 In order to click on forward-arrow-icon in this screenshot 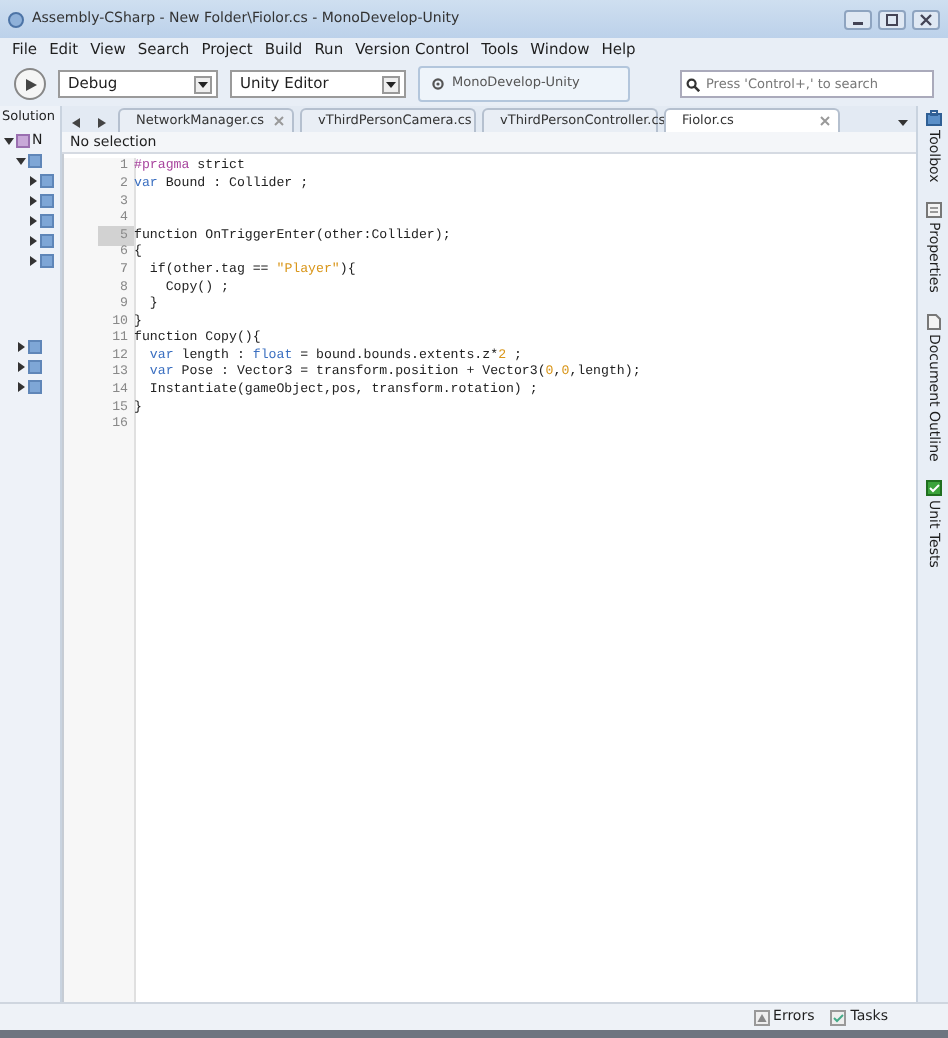, I will do `click(102, 122)`.